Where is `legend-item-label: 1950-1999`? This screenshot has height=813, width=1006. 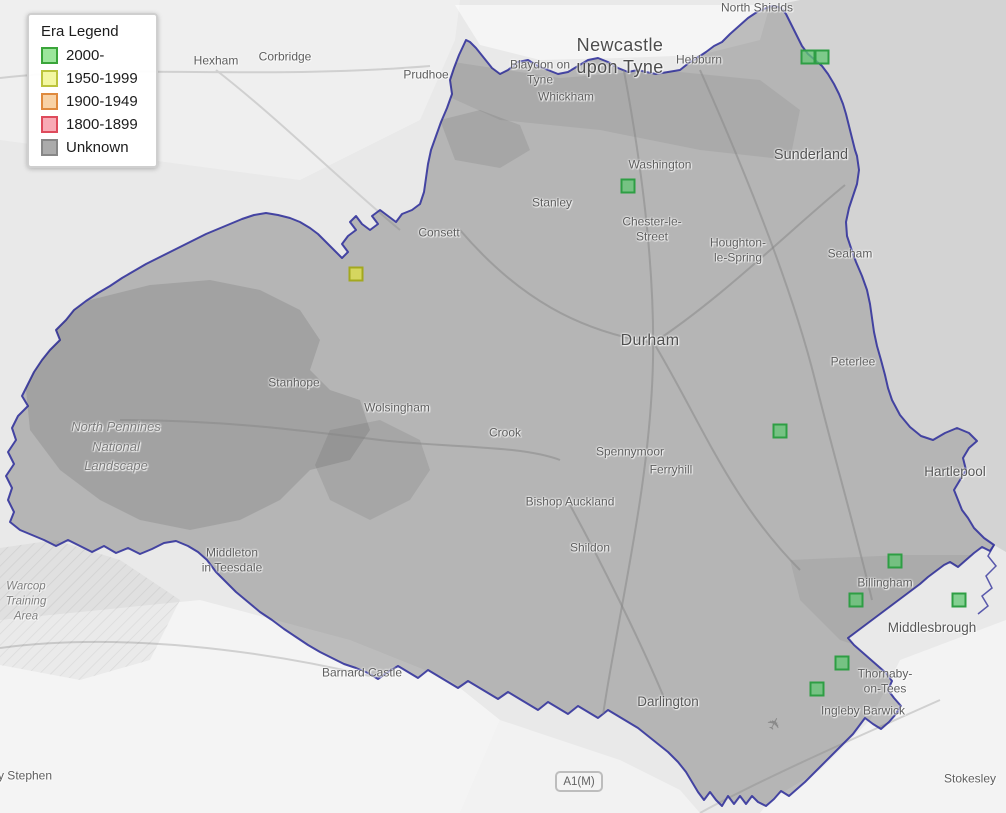 legend-item-label: 1950-1999 is located at coordinates (102, 78).